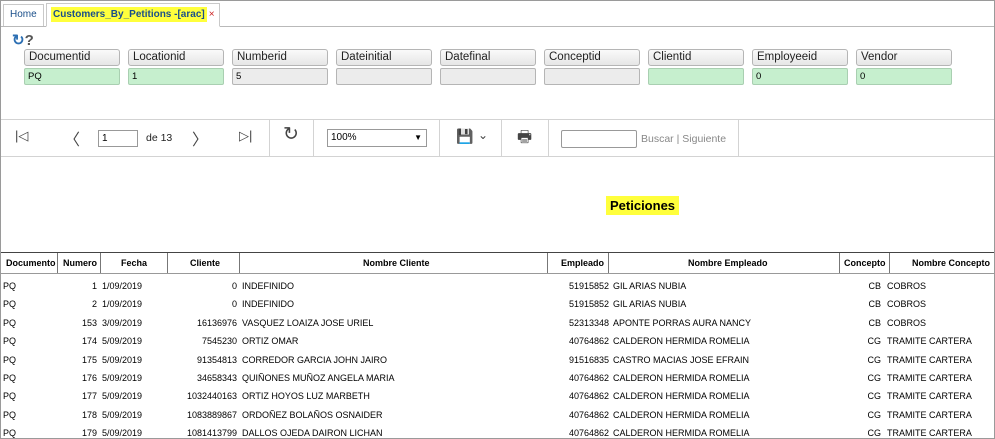 The width and height of the screenshot is (995, 439). Describe the element at coordinates (176, 76) in the screenshot. I see `param-locationid-field: 1` at that location.